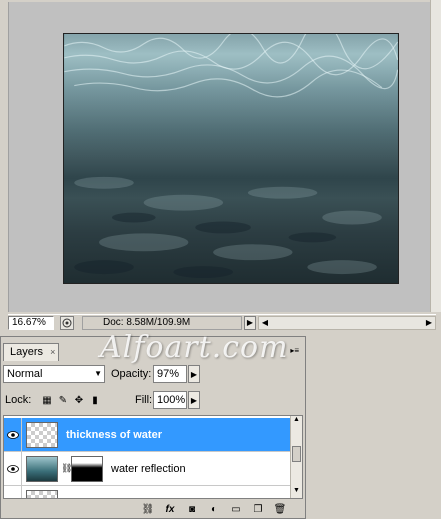 The image size is (441, 519). Describe the element at coordinates (52, 352) in the screenshot. I see `close-icon: ×` at that location.